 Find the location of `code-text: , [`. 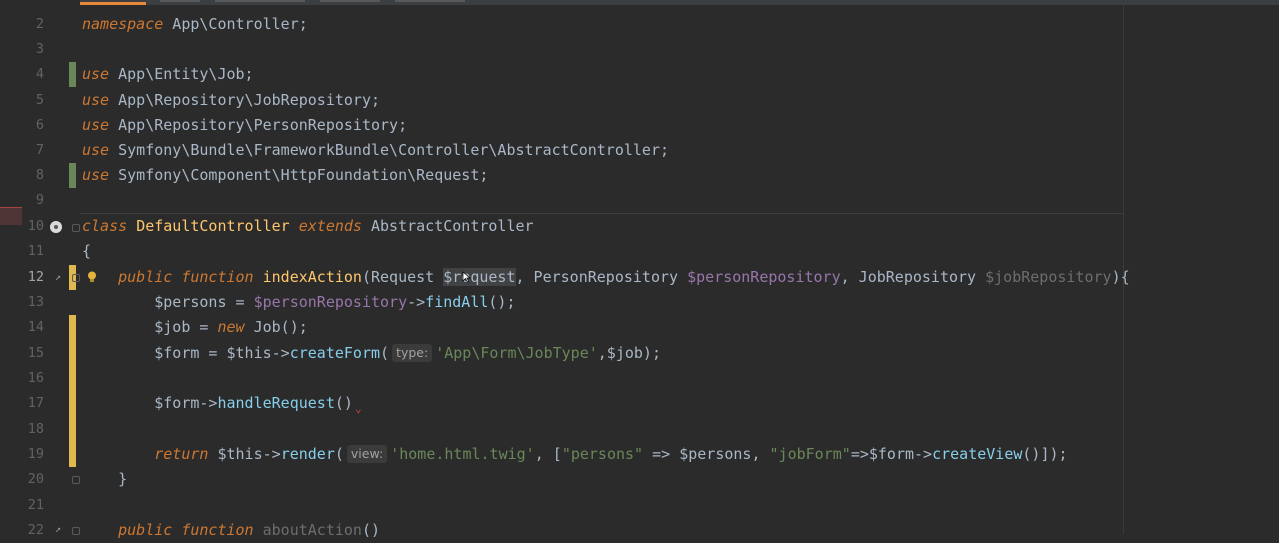

code-text: , [ is located at coordinates (548, 454).